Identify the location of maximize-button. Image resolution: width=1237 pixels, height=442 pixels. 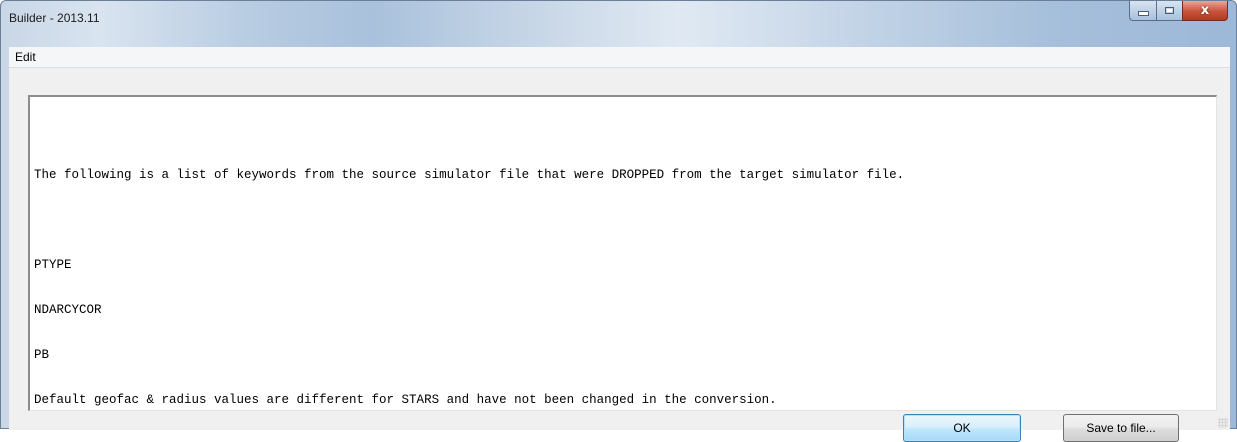
(1169, 11).